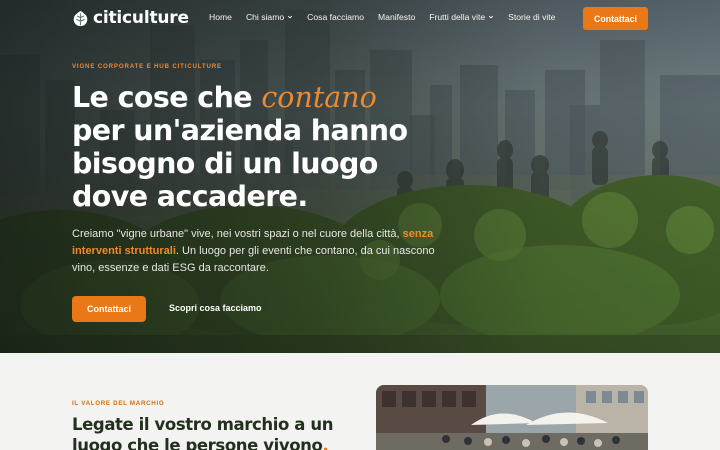 The image size is (720, 450). What do you see at coordinates (215, 308) in the screenshot?
I see `discover-services-link: Scopri cosa facciamo` at bounding box center [215, 308].